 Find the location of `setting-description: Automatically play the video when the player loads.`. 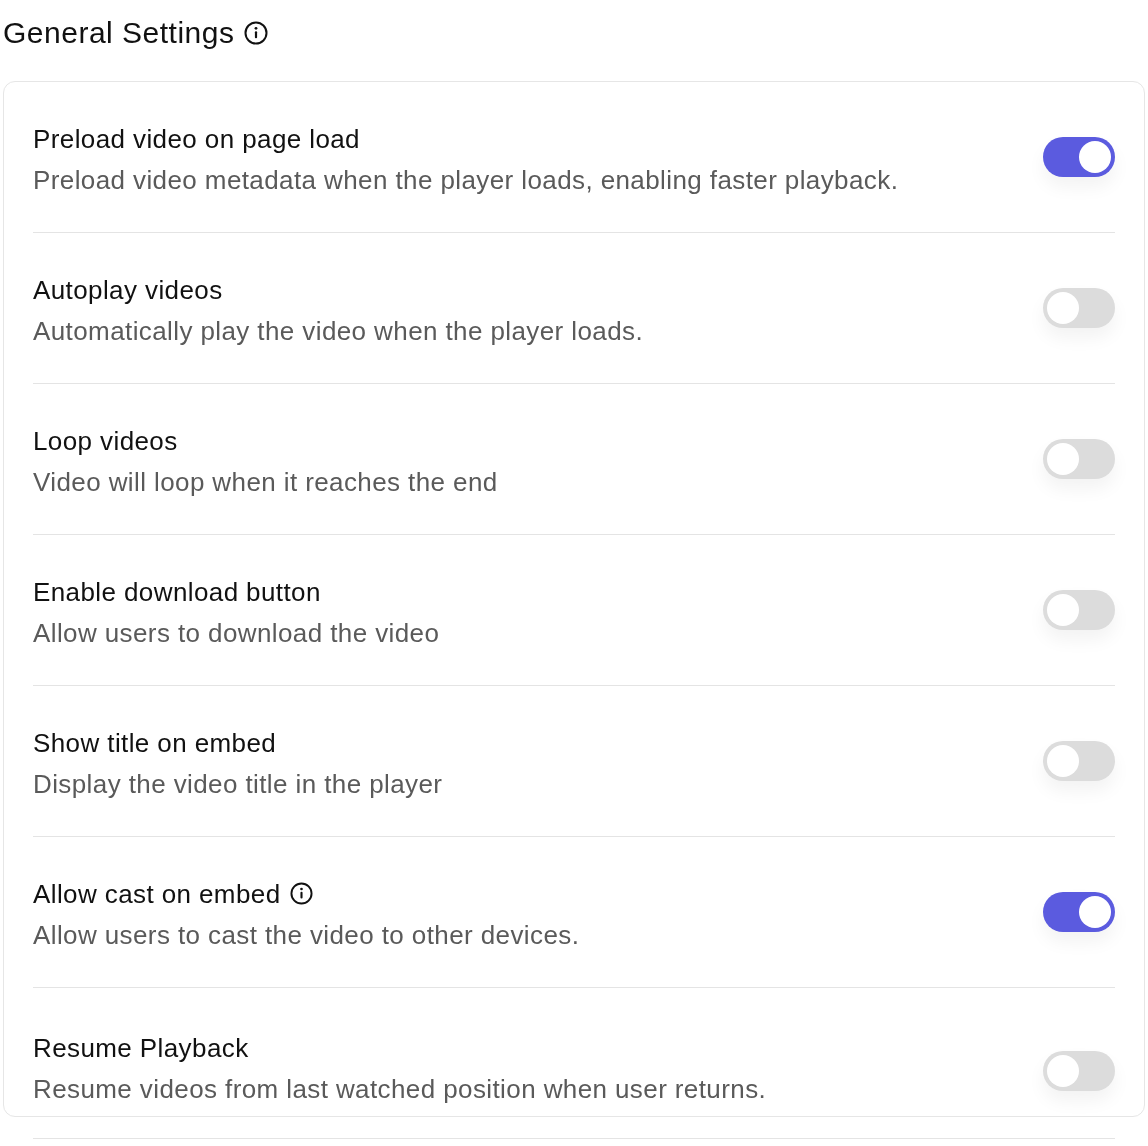

setting-description: Automatically play the video when the player loads. is located at coordinates (338, 330).